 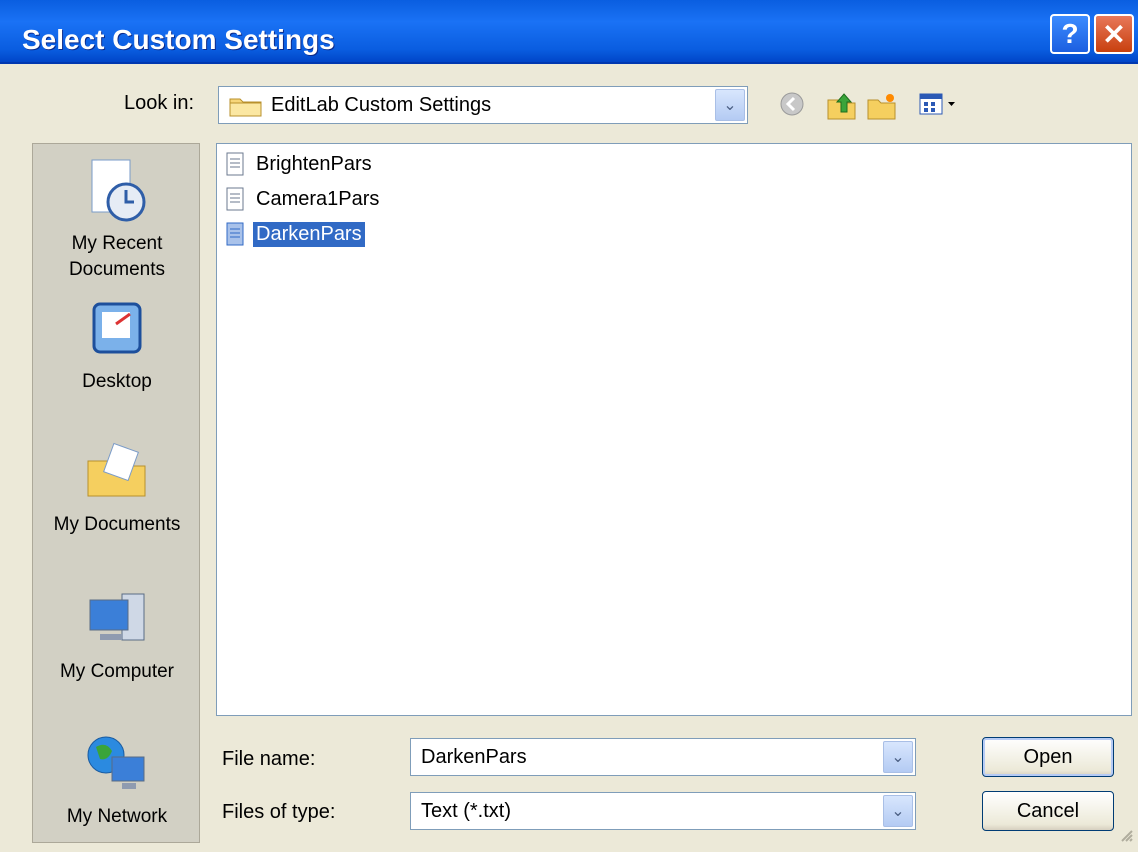 I want to click on filename-input: DarkenPars ⌄, so click(x=663, y=757).